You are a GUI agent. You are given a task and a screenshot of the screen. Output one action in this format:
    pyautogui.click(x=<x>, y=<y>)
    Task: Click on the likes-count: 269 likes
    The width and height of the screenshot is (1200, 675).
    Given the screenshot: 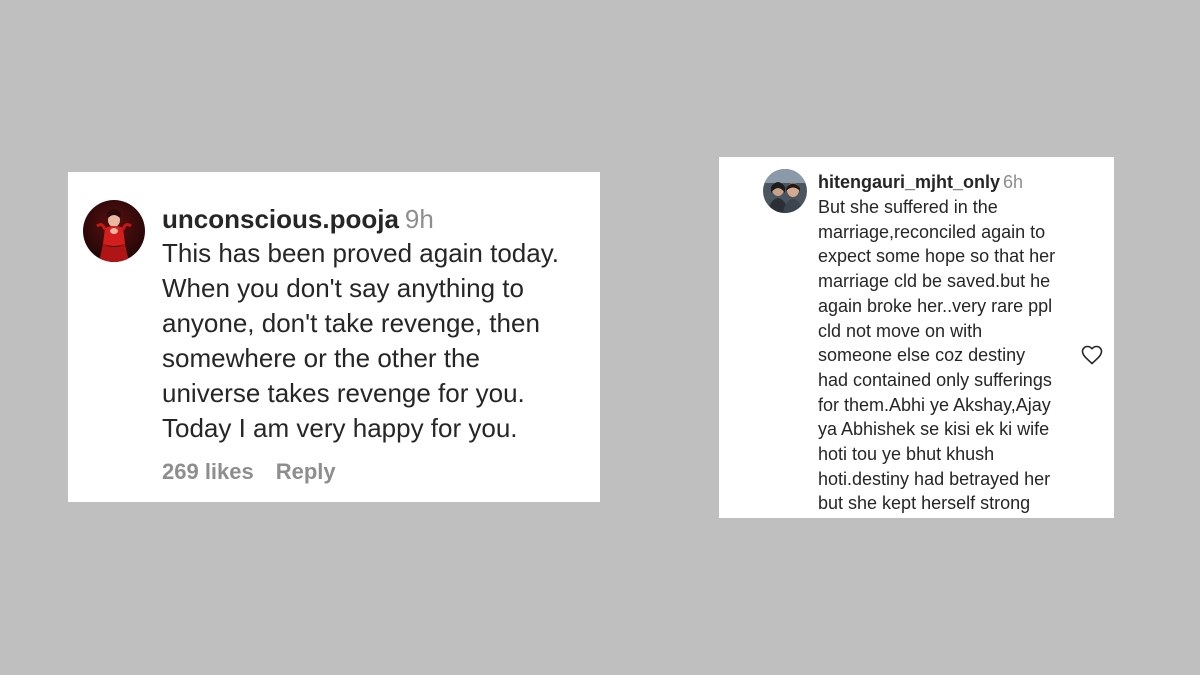 What is the action you would take?
    pyautogui.click(x=208, y=471)
    